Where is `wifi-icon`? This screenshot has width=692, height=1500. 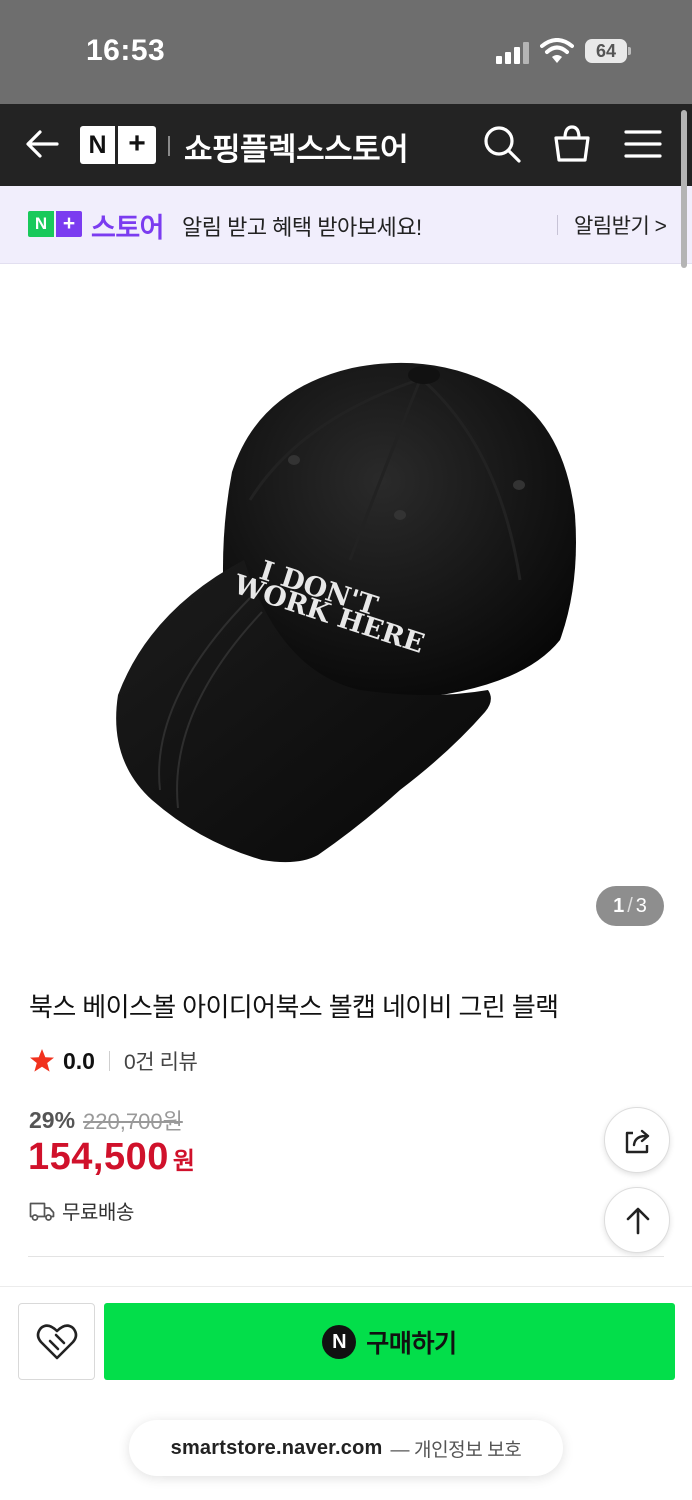 wifi-icon is located at coordinates (557, 50).